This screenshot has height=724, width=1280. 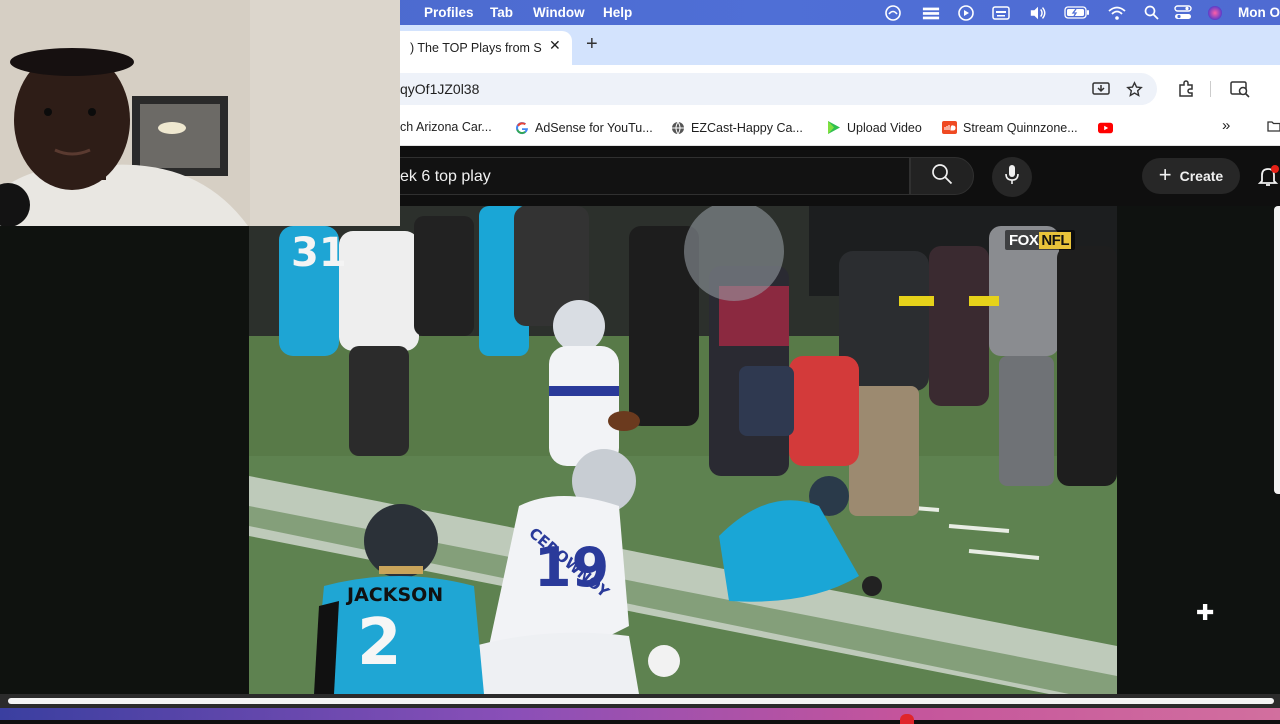 What do you see at coordinates (1268, 176) in the screenshot?
I see `notifications-bell-icon` at bounding box center [1268, 176].